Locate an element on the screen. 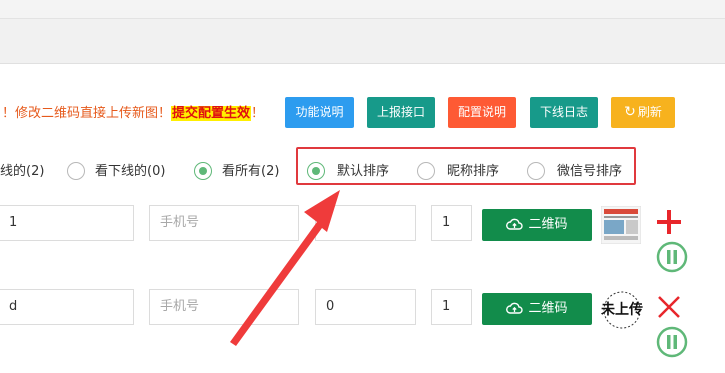 The height and width of the screenshot is (373, 725). radio-offline is located at coordinates (76, 171).